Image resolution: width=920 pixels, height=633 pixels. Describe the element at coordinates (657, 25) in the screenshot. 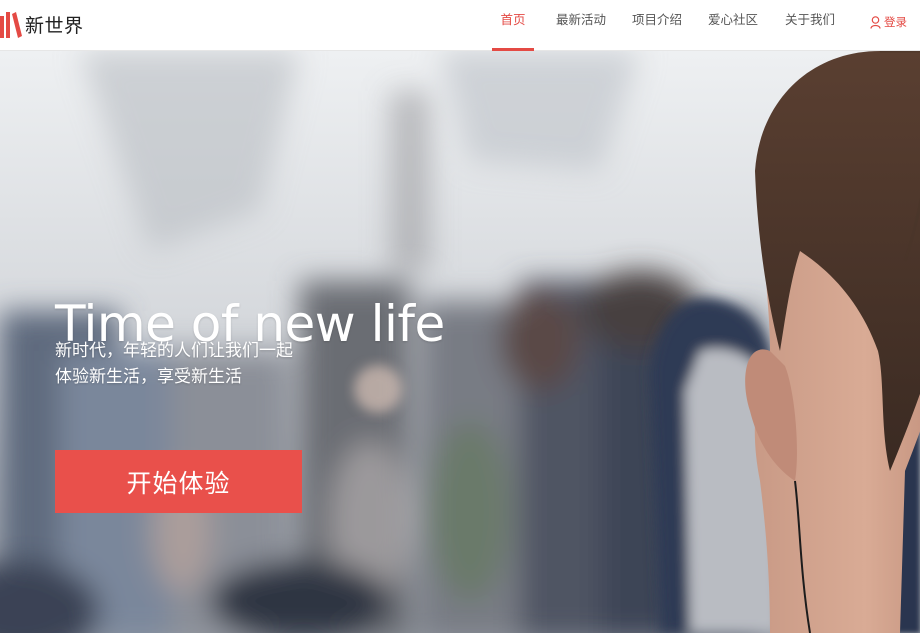

I see `nav-item-projects: 项目介绍` at that location.